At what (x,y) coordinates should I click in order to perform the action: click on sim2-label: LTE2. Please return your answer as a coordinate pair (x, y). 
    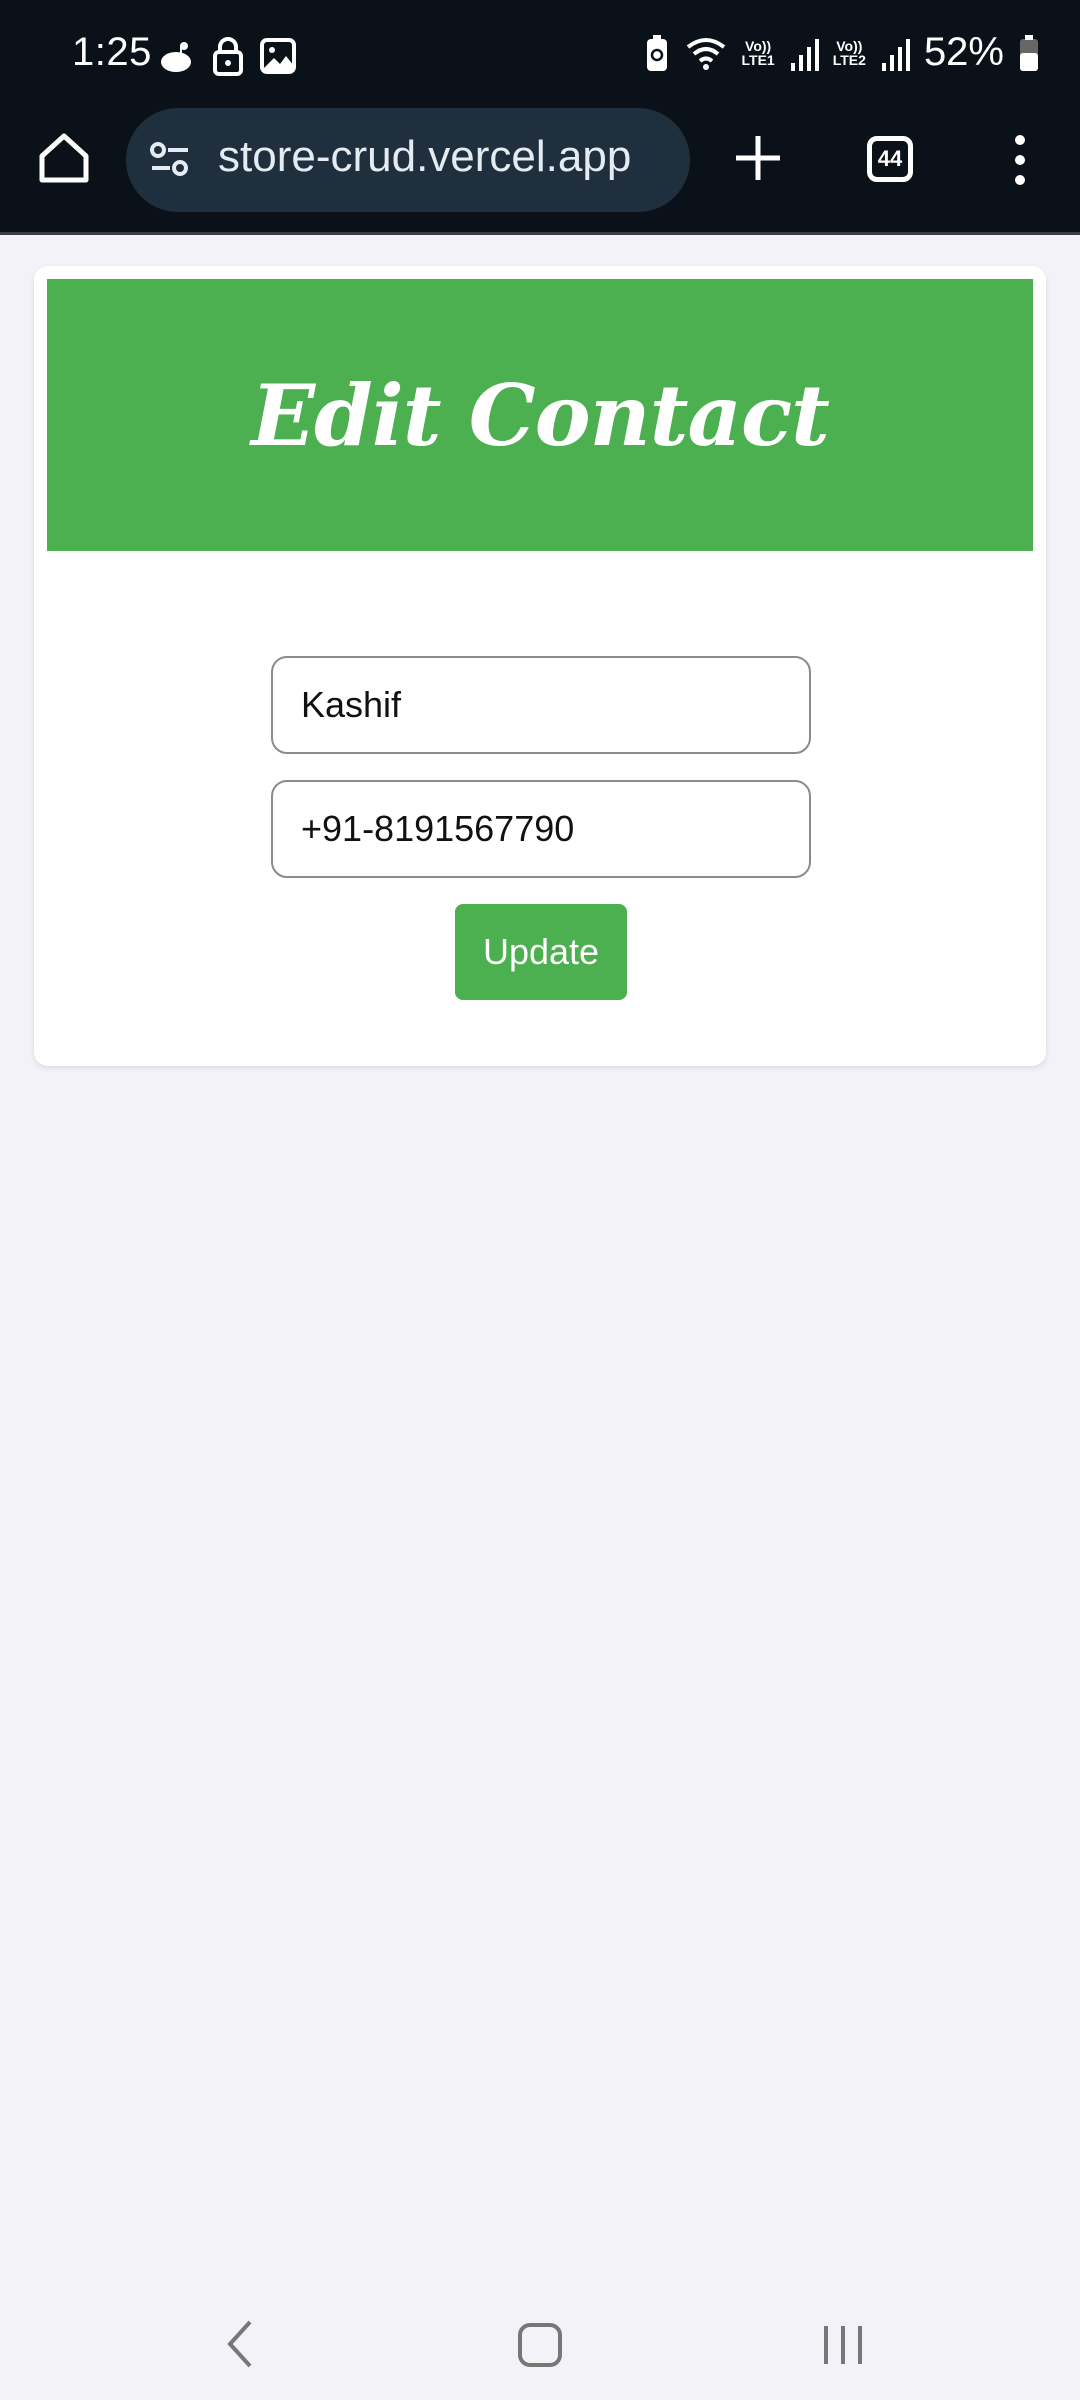
    Looking at the image, I should click on (849, 59).